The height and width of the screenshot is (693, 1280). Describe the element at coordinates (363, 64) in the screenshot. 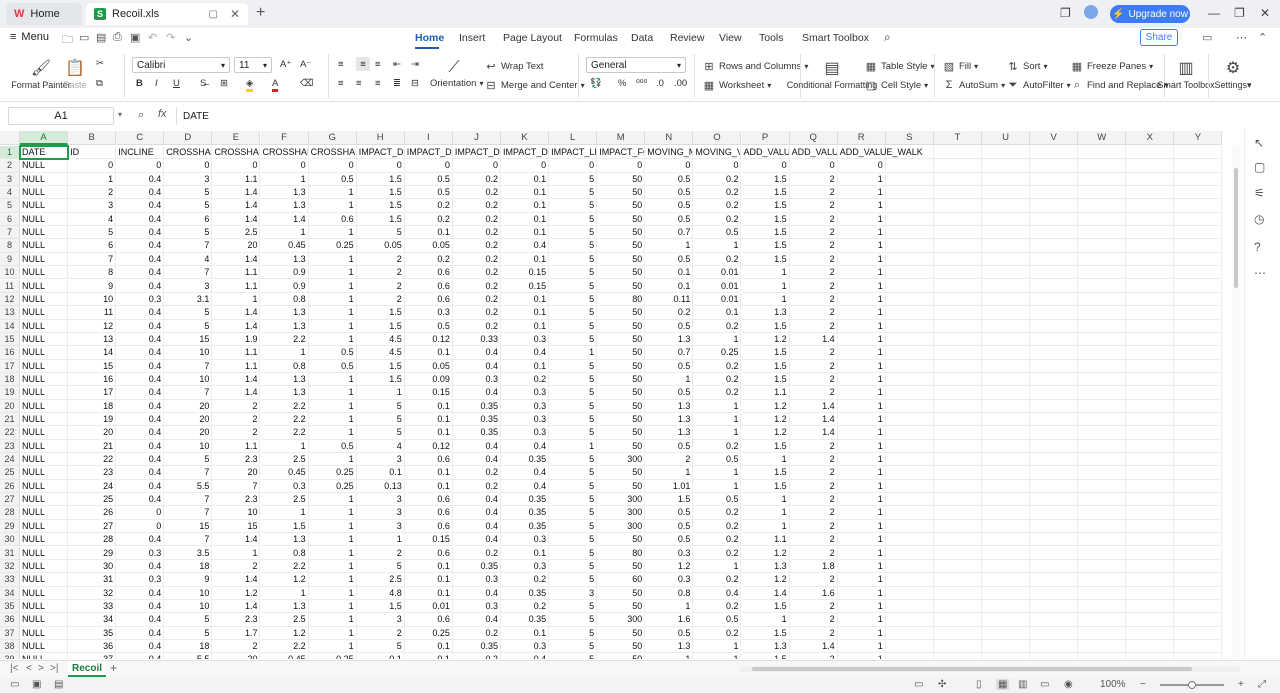

I see `align-middle-icon: ≡` at that location.